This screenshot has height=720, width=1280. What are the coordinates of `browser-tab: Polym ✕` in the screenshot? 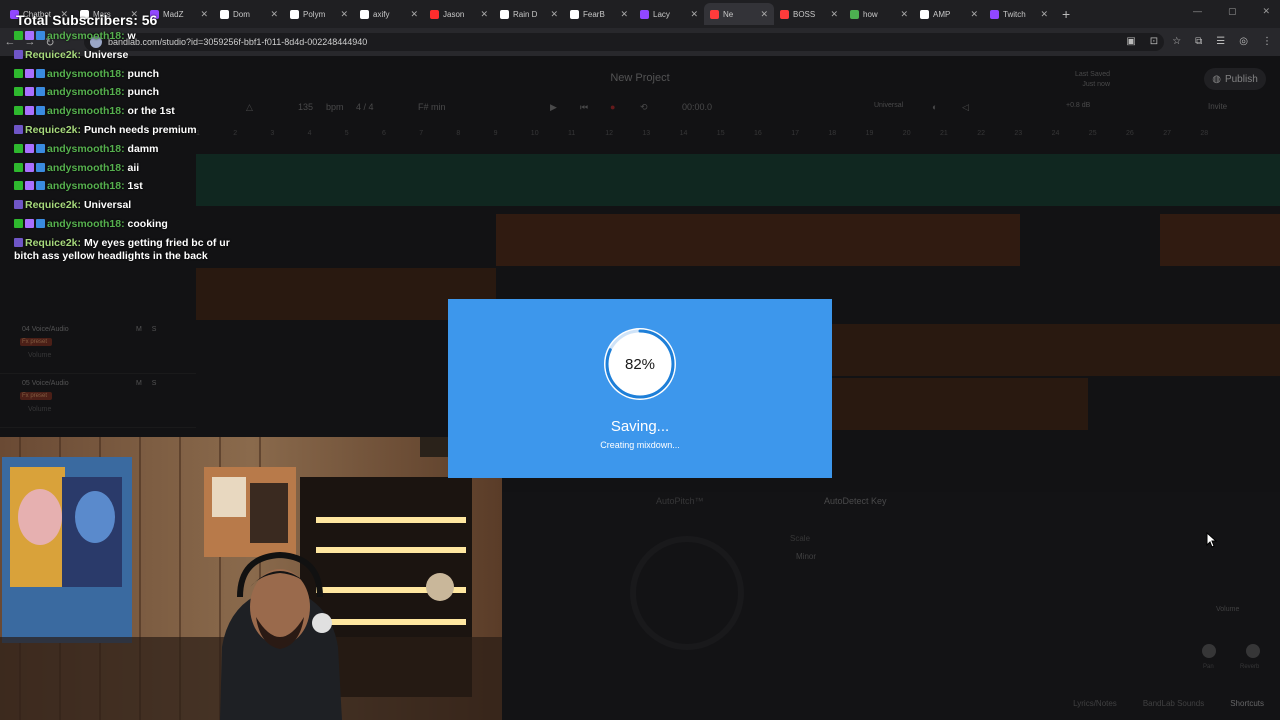 It's located at (319, 14).